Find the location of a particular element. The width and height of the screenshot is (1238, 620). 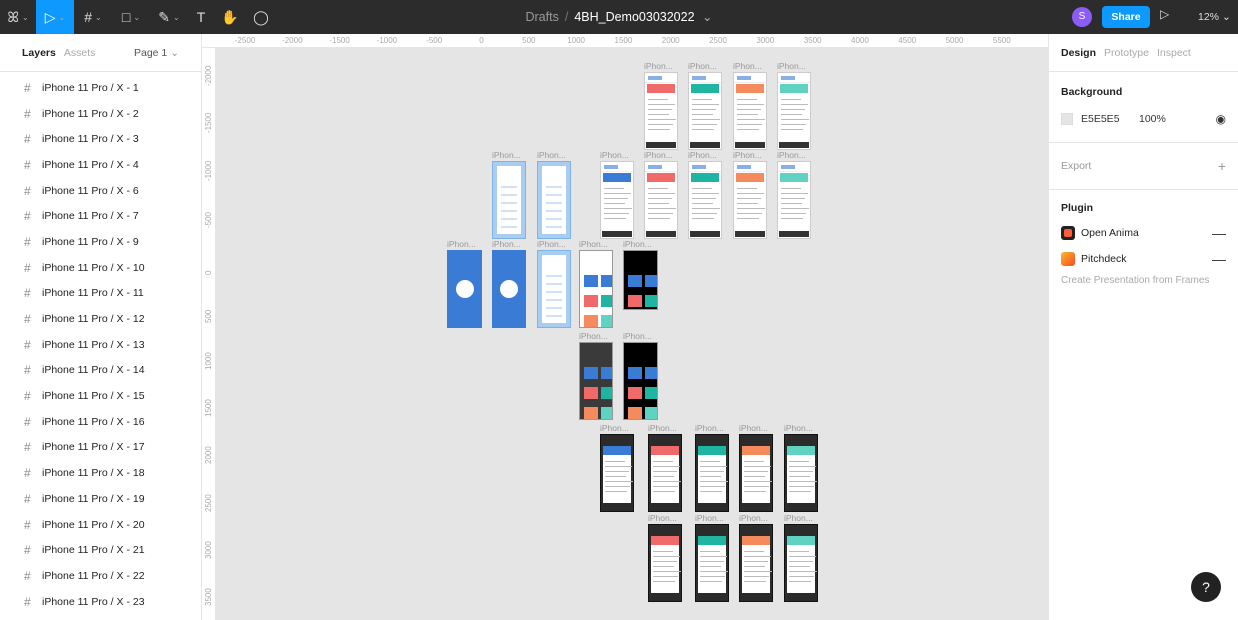

background-hex: E5E5E5 is located at coordinates (1110, 119).